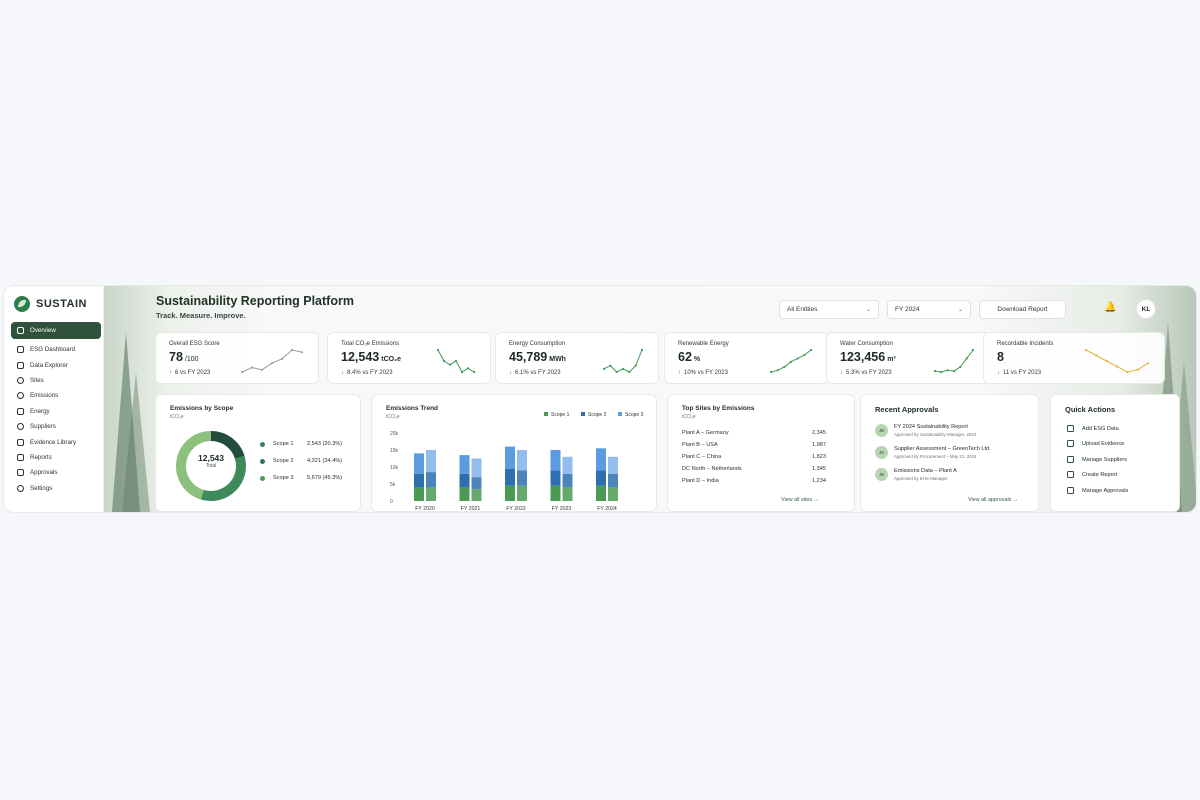 This screenshot has height=800, width=1200. What do you see at coordinates (993, 500) in the screenshot?
I see `view-all-approvals-link: View all approvals →` at bounding box center [993, 500].